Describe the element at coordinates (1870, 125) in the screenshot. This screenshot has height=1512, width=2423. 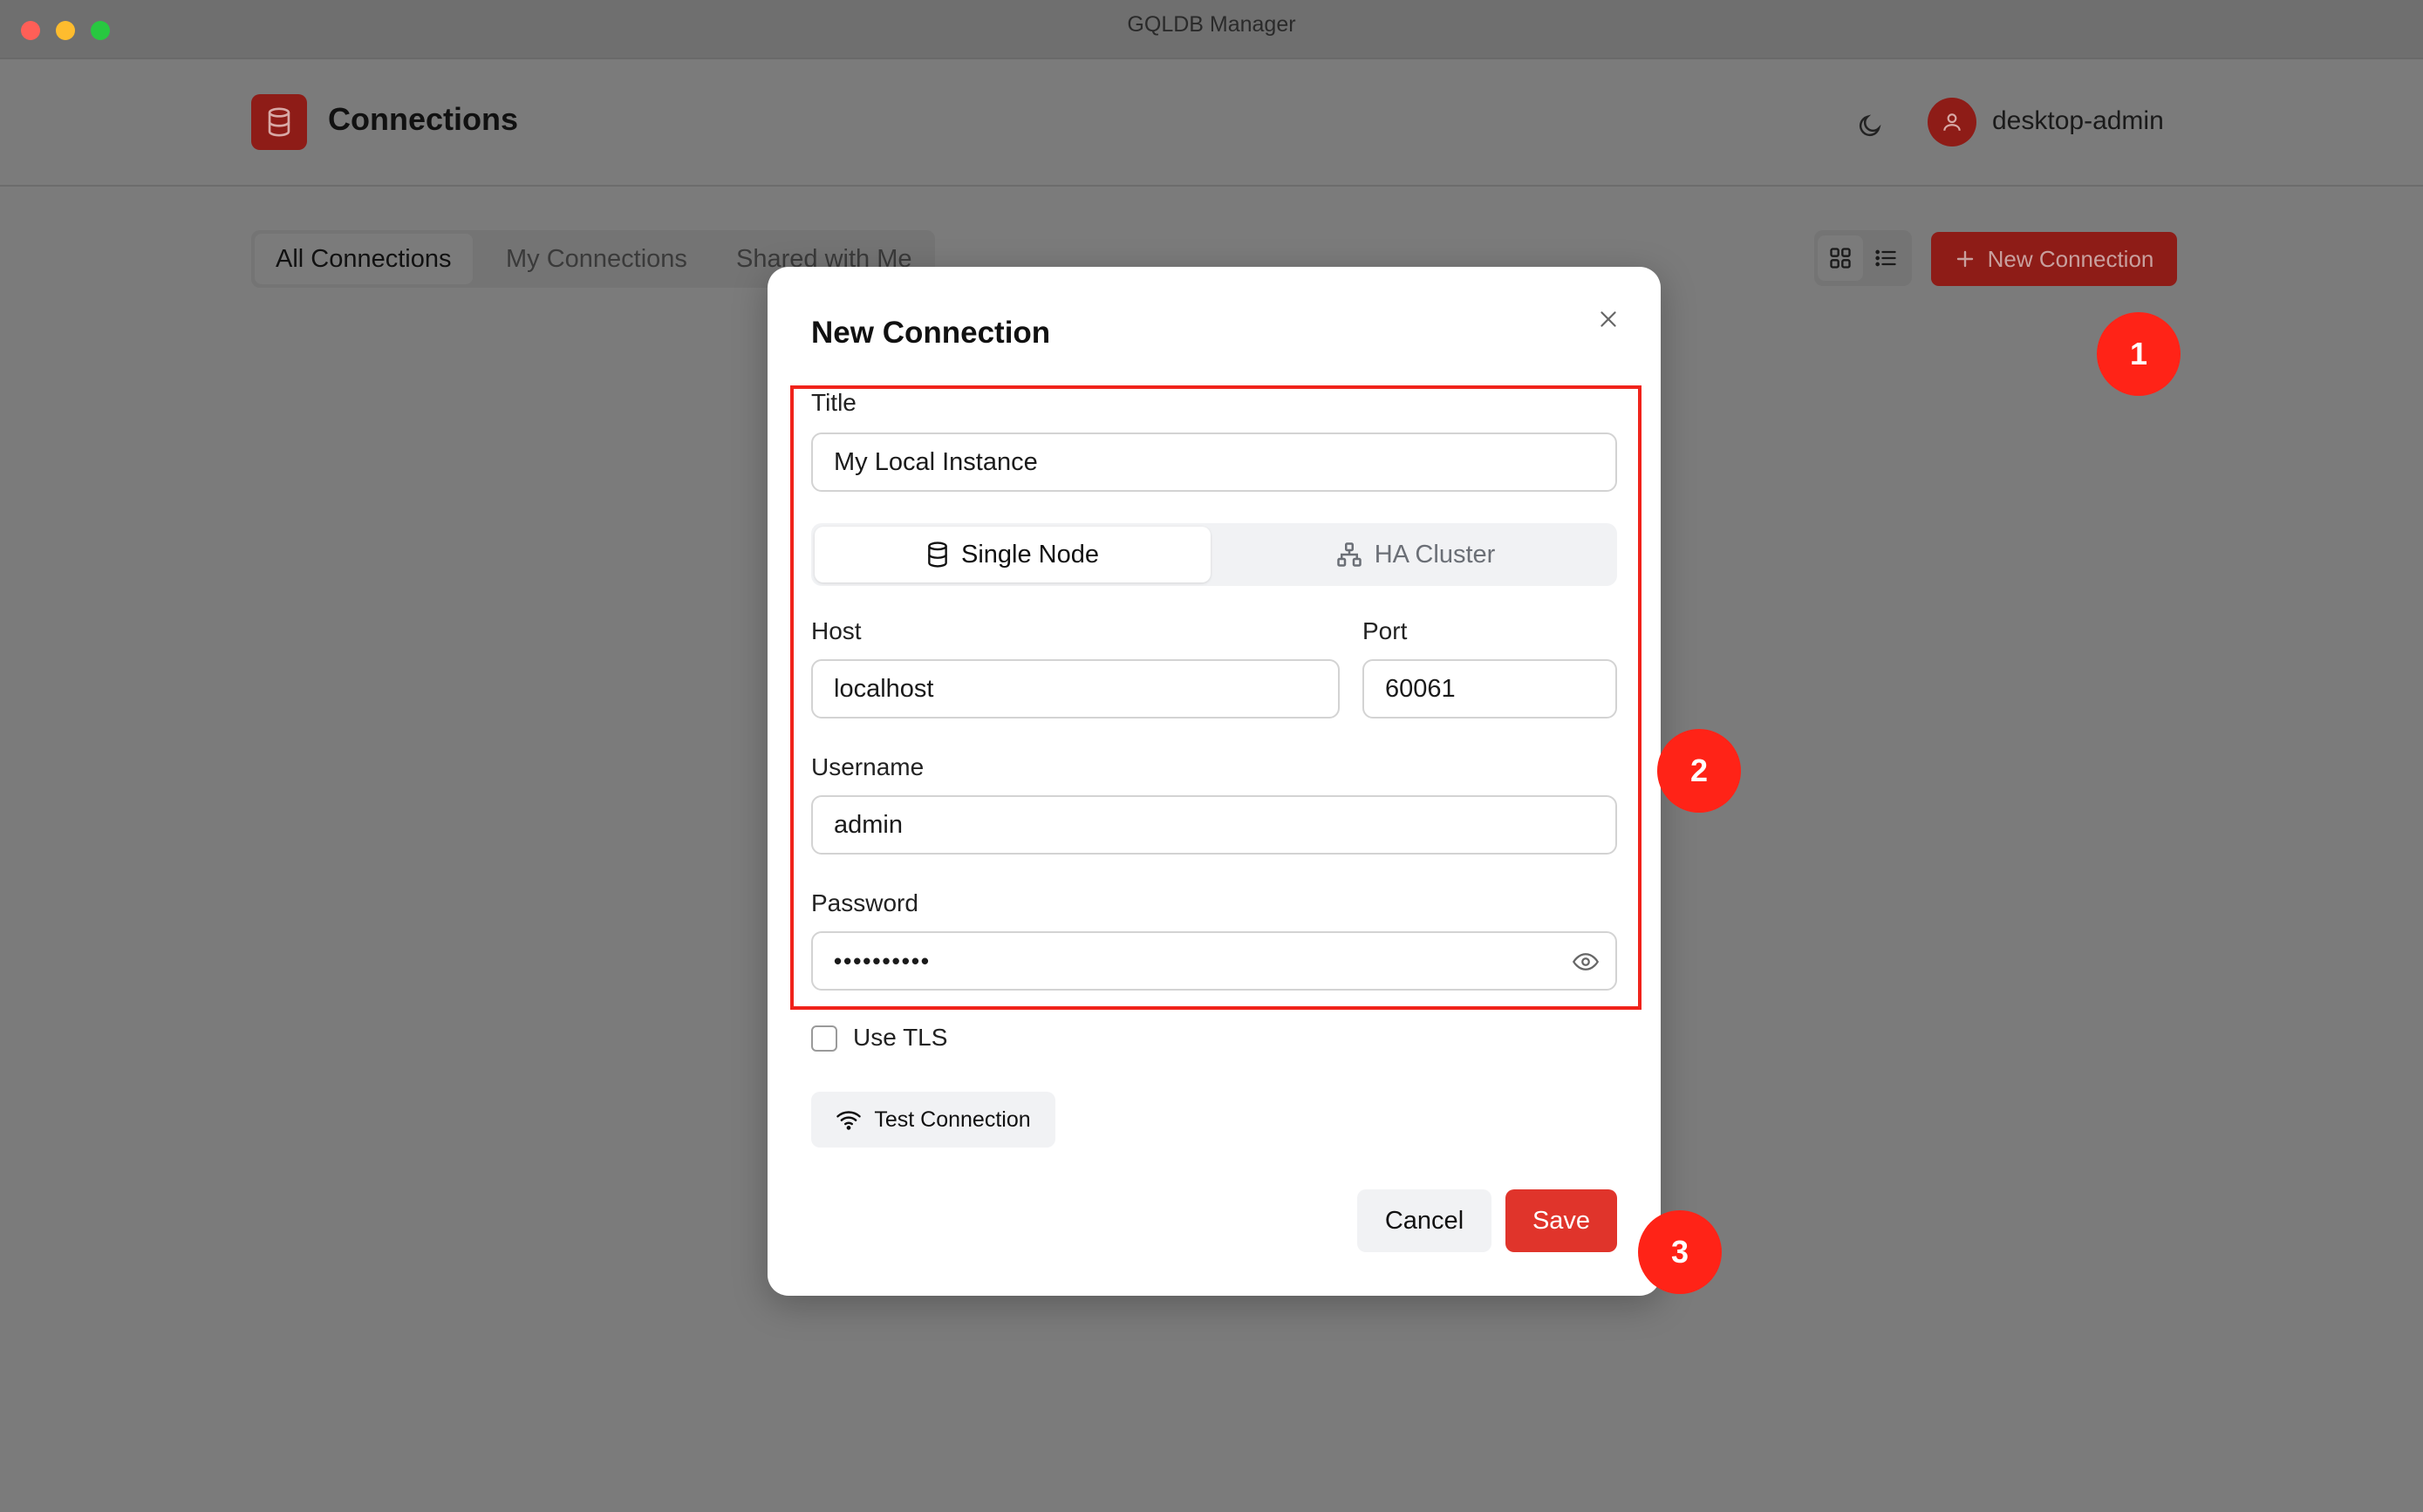
I see `moon-icon` at that location.